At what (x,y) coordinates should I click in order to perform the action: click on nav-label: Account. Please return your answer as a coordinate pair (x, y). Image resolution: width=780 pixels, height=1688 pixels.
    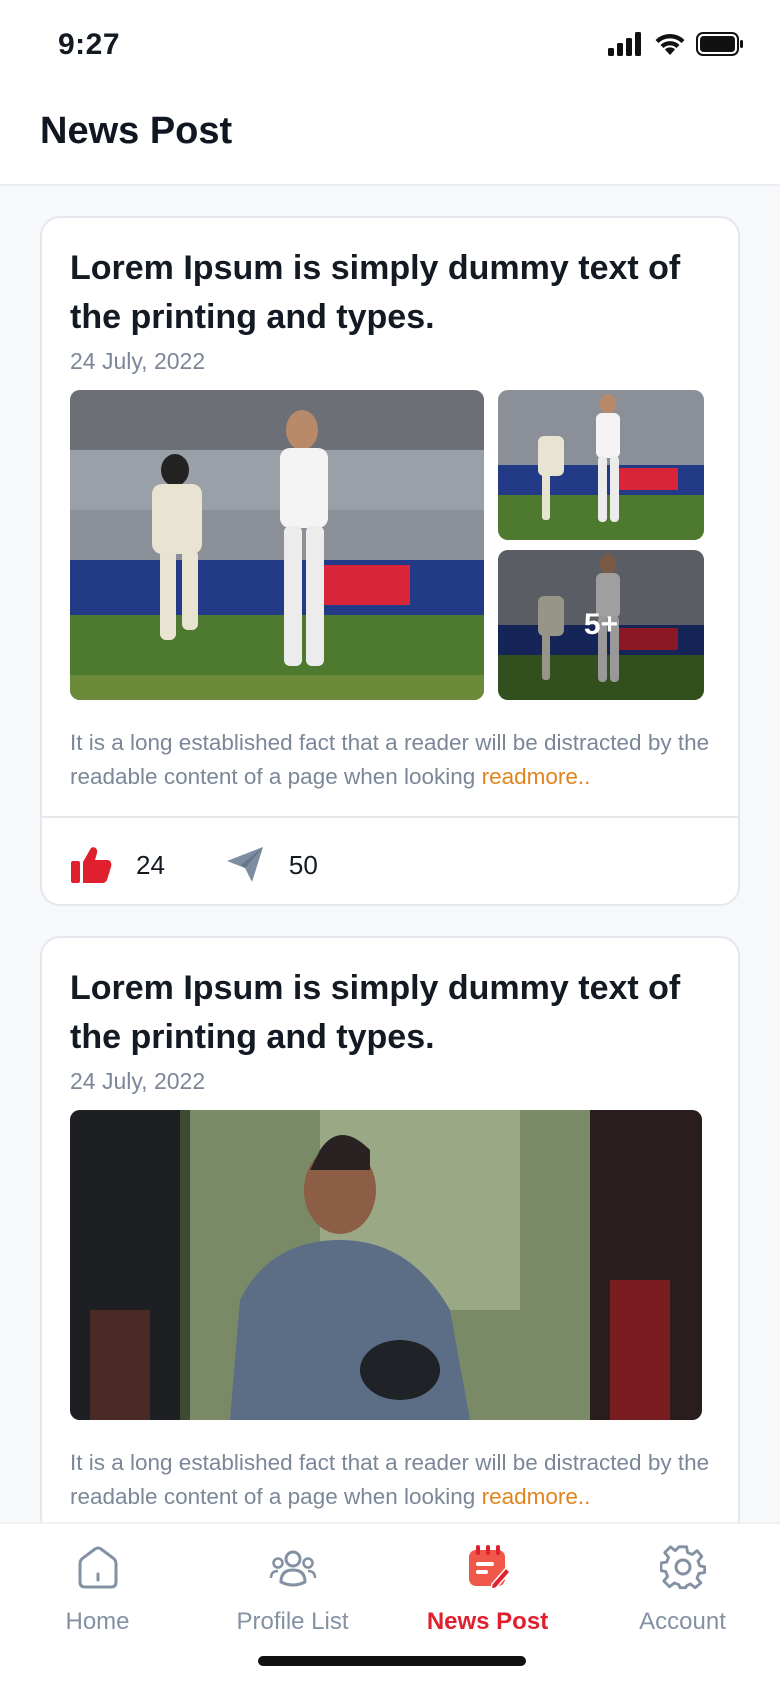
    Looking at the image, I should click on (682, 1621).